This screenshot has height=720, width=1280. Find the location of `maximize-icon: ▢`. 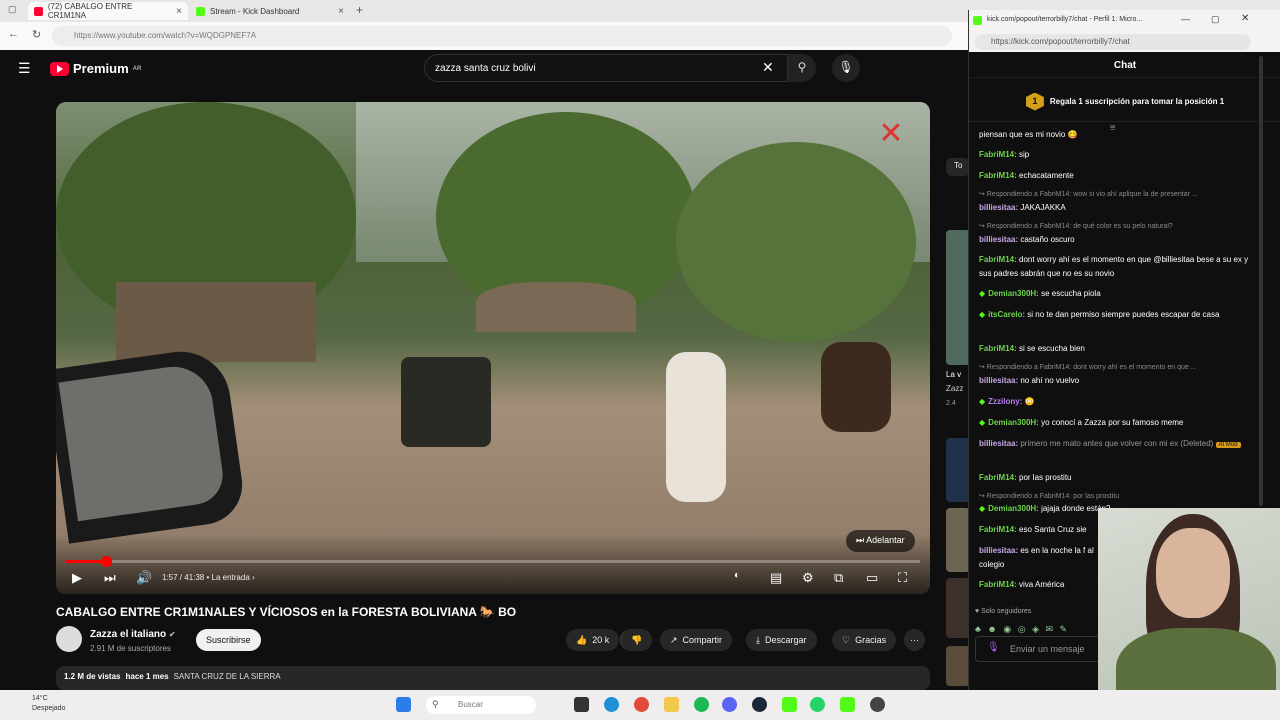

maximize-icon: ▢ is located at coordinates (1215, 19).